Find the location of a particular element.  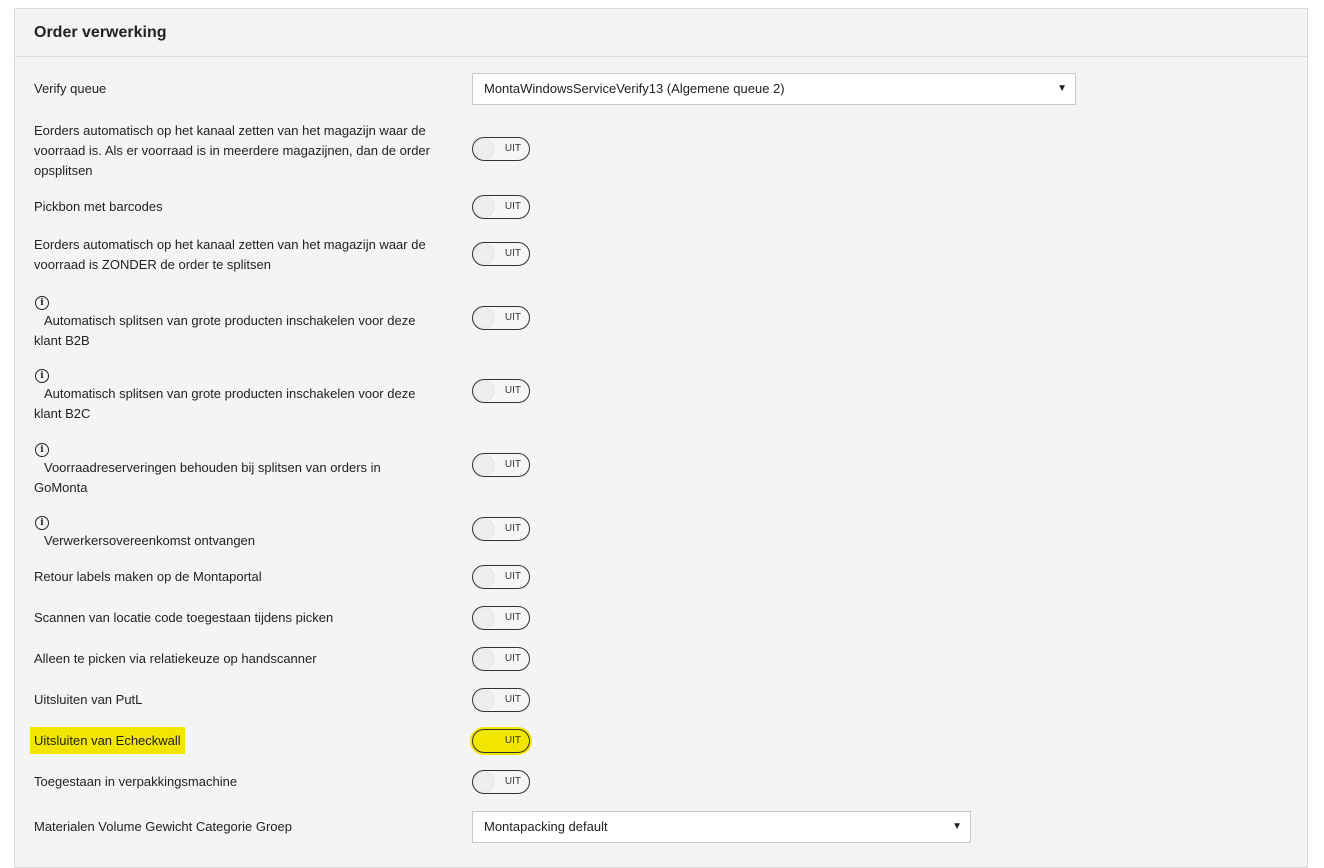

setting-label: Toegestaan in verpakkingsmachine is located at coordinates (136, 781).